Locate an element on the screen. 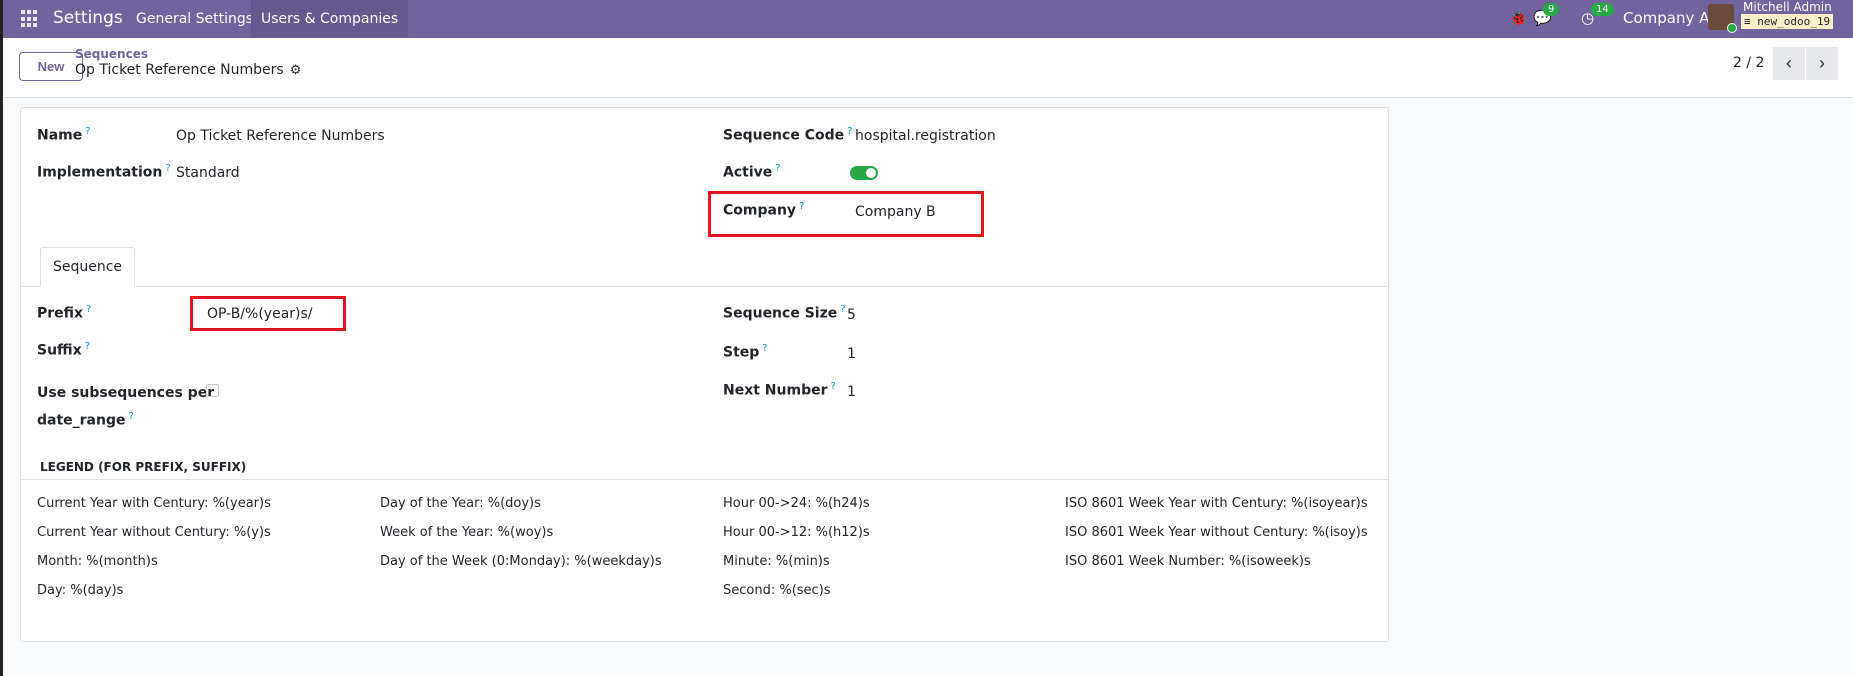 This screenshot has height=676, width=1853. sequence-code-label: Sequence Code? is located at coordinates (788, 135).